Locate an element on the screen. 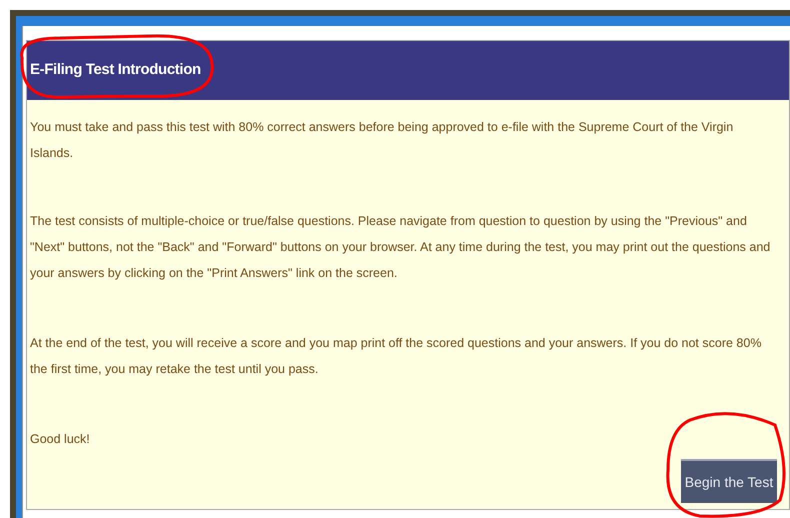 This screenshot has height=518, width=790. paragraph: The test consists of multiple-choice or true/false questions. Please navigate from question to question by using the "Previous" and "Next" buttons, not the "Back" and "Forward" buttons on your browser. At any time during the test, you may print out the questions and your answers by clicking on the "Print Answers" link on the screen. is located at coordinates (401, 247).